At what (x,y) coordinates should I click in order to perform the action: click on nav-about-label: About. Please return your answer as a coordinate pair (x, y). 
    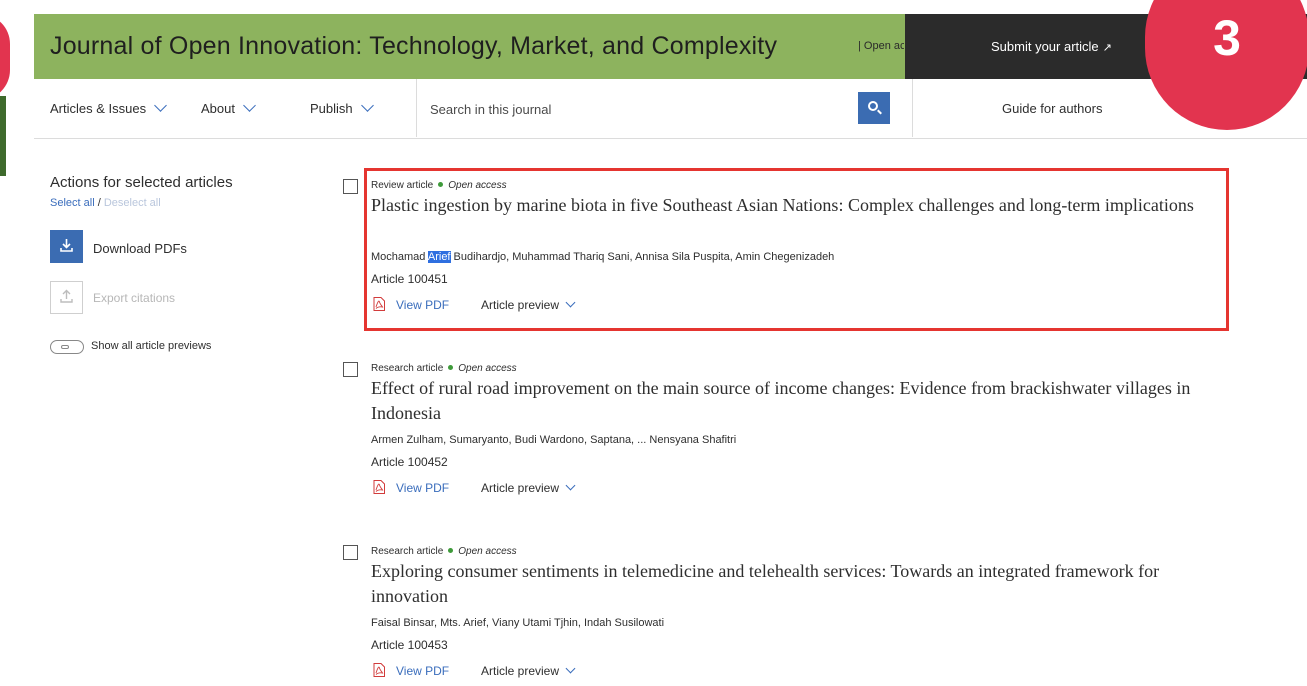
    Looking at the image, I should click on (218, 108).